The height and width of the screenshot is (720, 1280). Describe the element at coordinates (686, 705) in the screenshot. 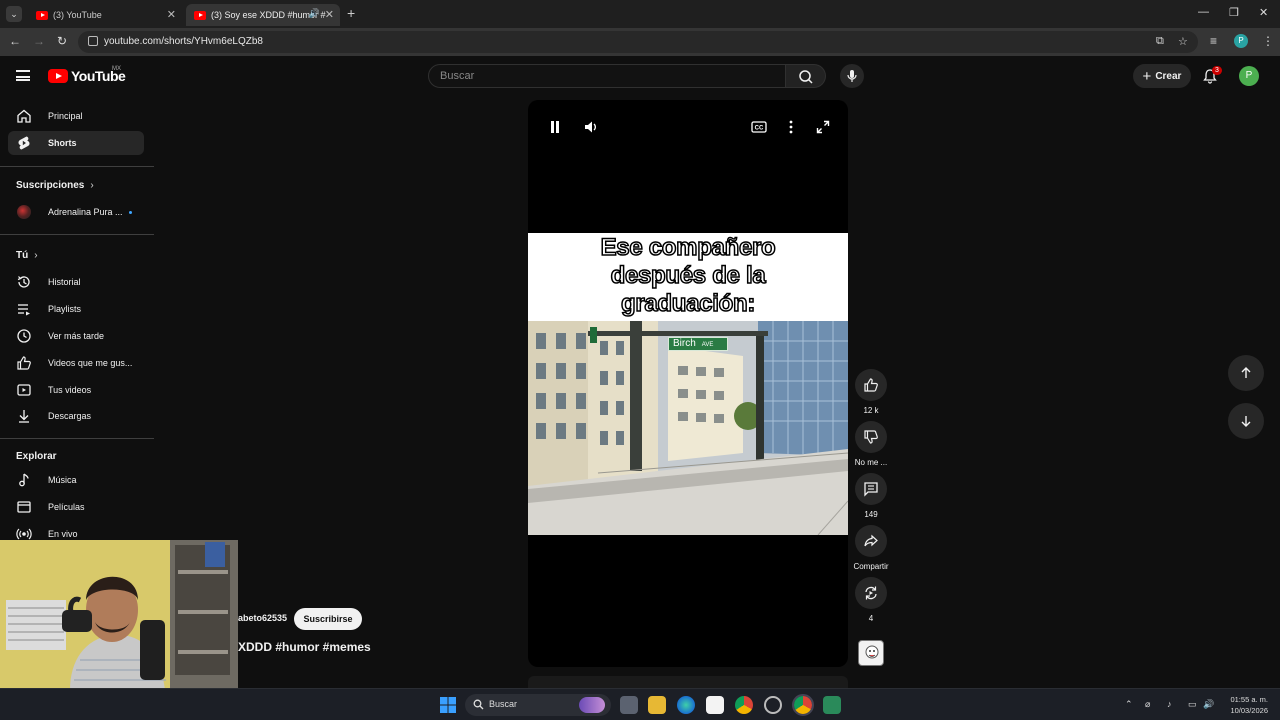

I see `edge-browser-icon` at that location.